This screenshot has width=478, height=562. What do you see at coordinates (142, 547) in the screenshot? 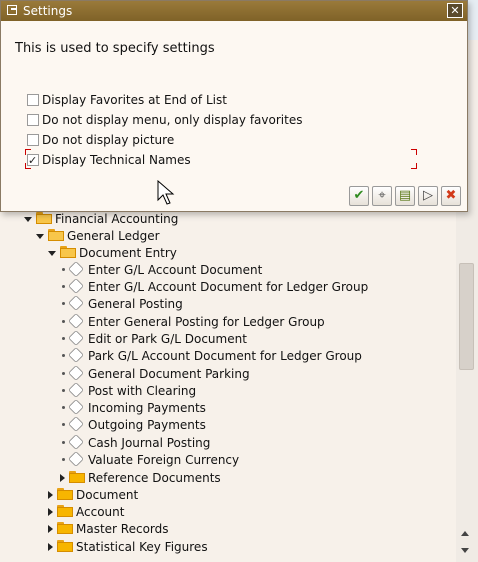
I see `tree-item-label: Statistical Key Figures` at bounding box center [142, 547].